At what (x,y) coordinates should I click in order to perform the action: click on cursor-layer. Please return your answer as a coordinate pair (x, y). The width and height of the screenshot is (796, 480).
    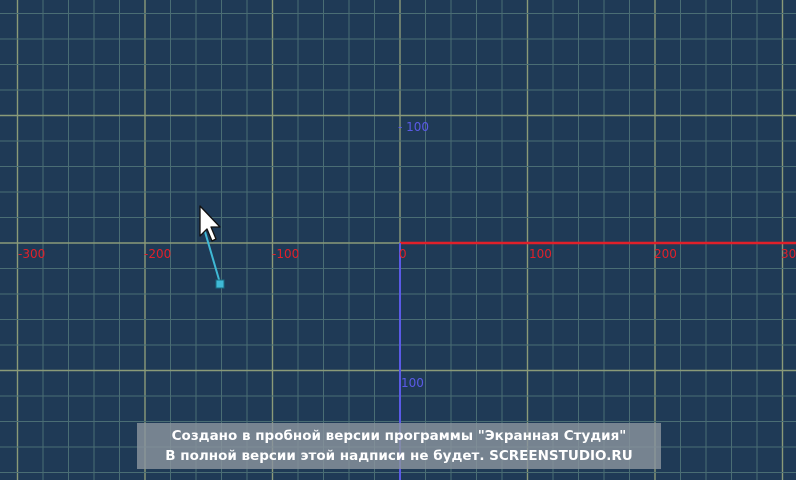
    Looking at the image, I should click on (212, 247).